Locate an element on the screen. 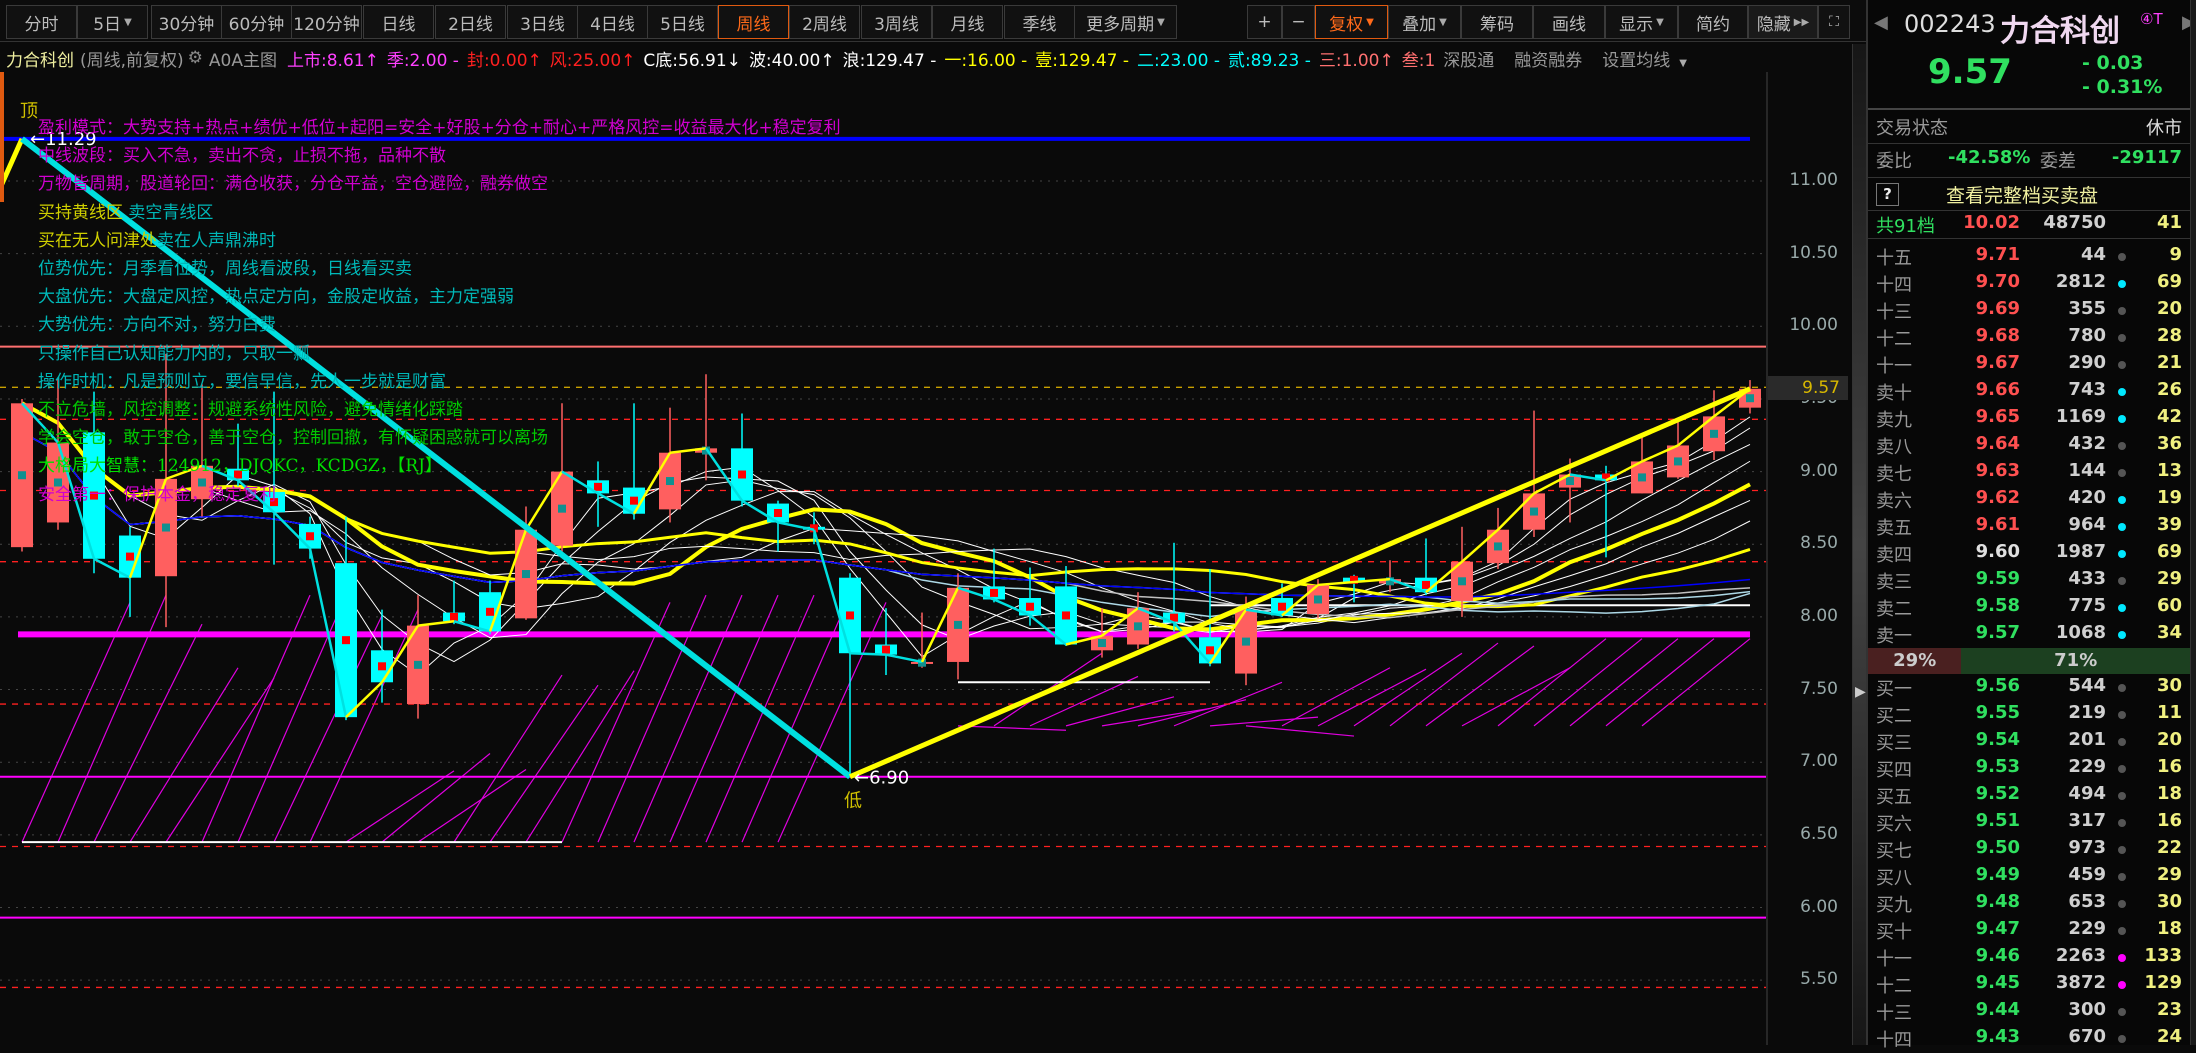 The width and height of the screenshot is (2196, 1053). ask-level-row: 卖九 9.65 1169 42 is located at coordinates (2029, 419).